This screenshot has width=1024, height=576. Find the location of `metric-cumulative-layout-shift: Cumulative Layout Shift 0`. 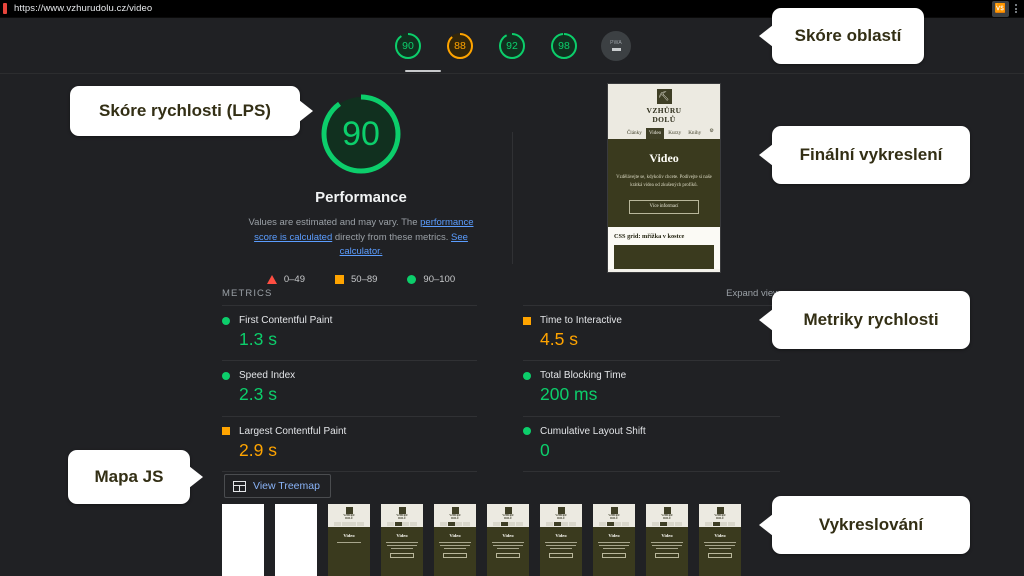

metric-cumulative-layout-shift: Cumulative Layout Shift 0 is located at coordinates (651, 443).